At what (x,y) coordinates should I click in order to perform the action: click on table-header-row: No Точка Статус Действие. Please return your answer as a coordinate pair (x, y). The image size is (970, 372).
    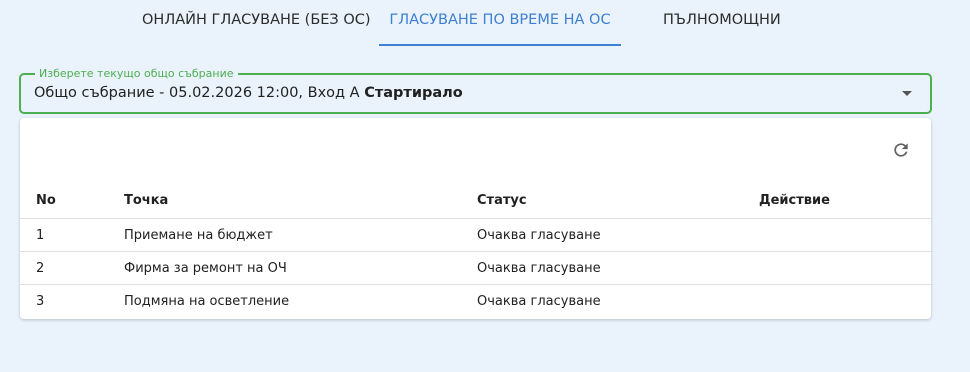
    Looking at the image, I should click on (475, 200).